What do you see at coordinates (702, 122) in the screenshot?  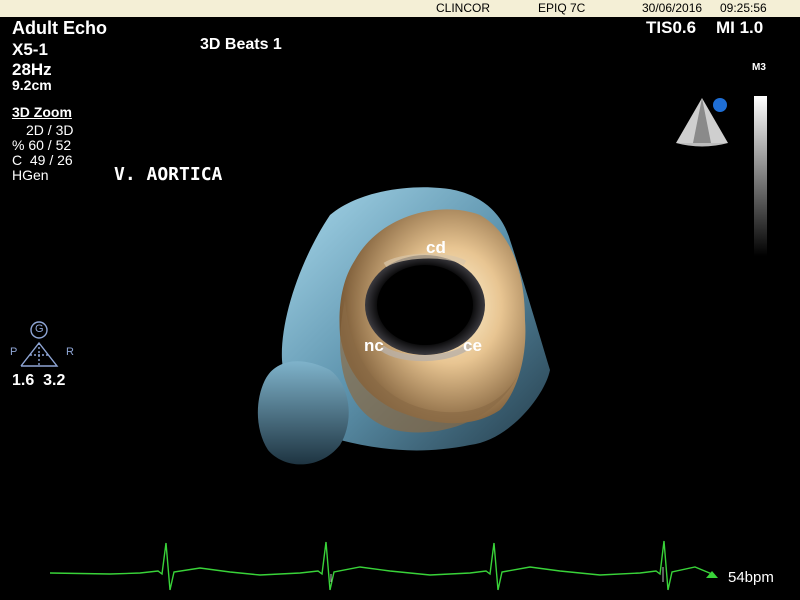 I see `probe-orientation-icon` at bounding box center [702, 122].